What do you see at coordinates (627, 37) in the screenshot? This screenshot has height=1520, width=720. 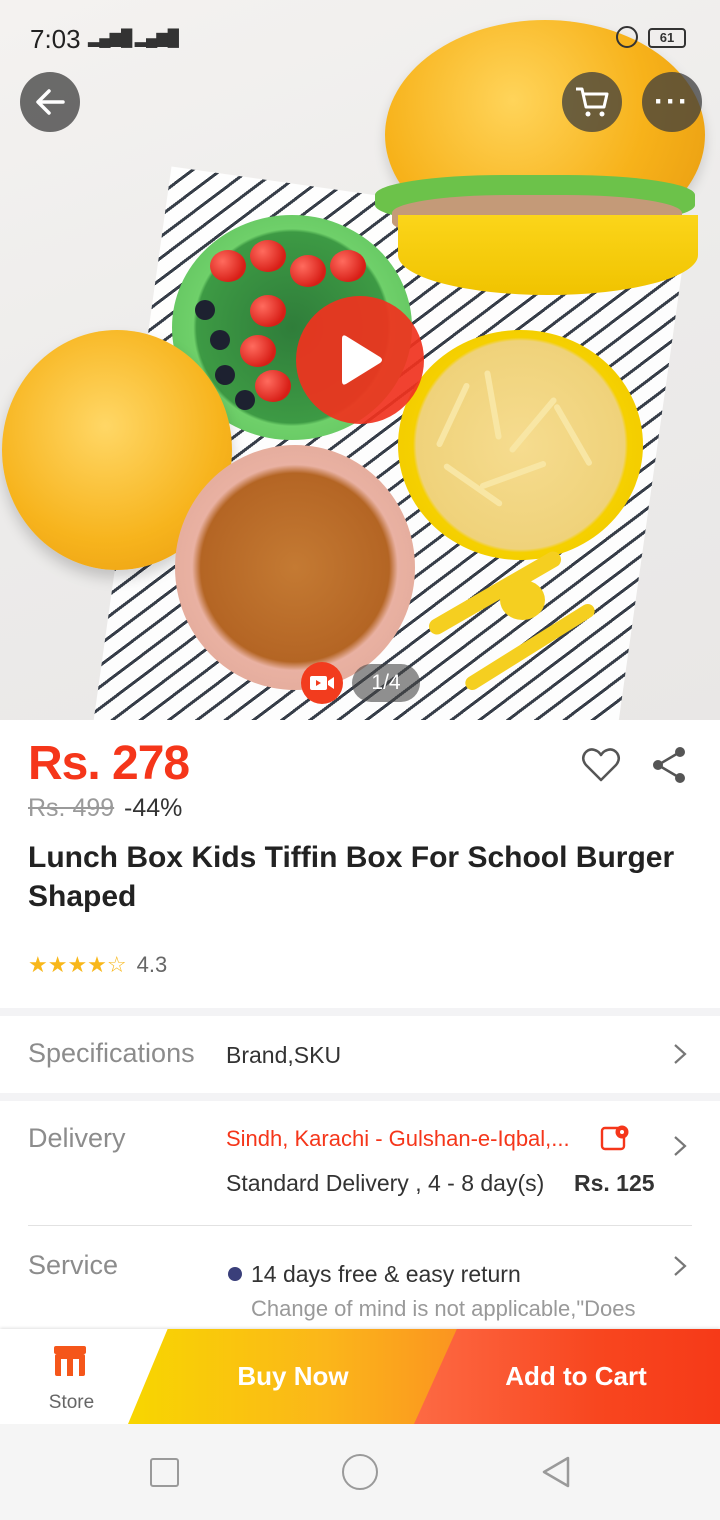 I see `rotation-lock-icon` at bounding box center [627, 37].